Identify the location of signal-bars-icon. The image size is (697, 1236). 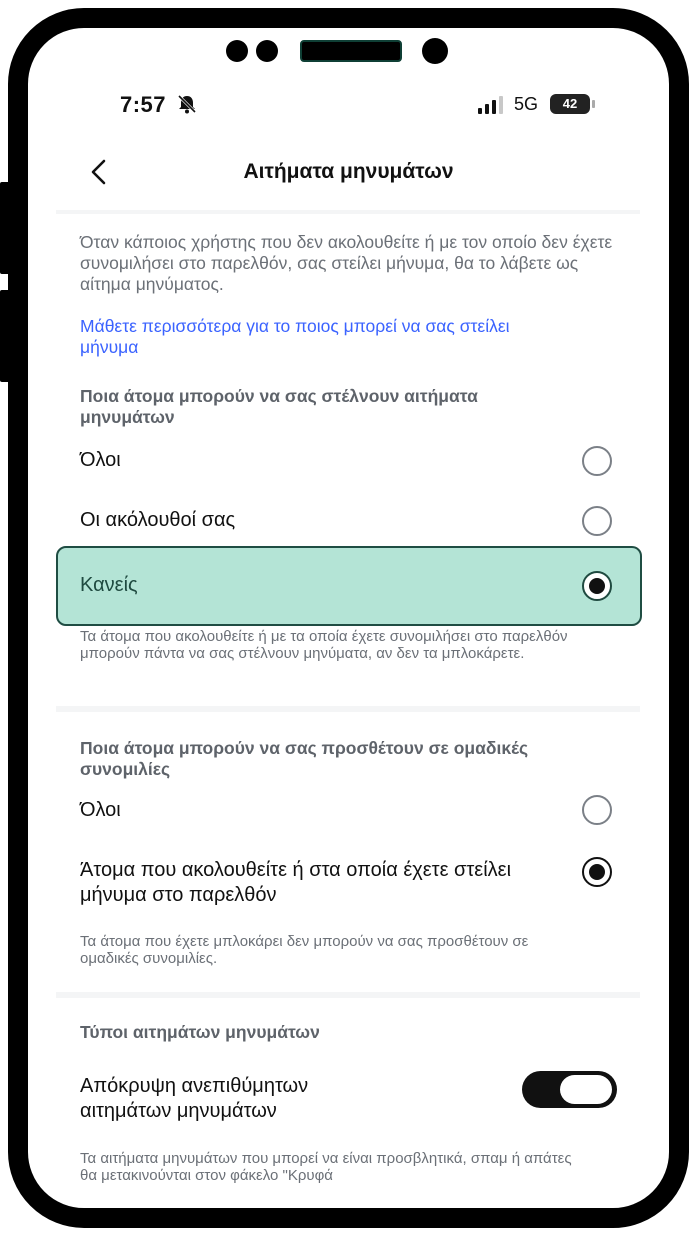
(490, 105).